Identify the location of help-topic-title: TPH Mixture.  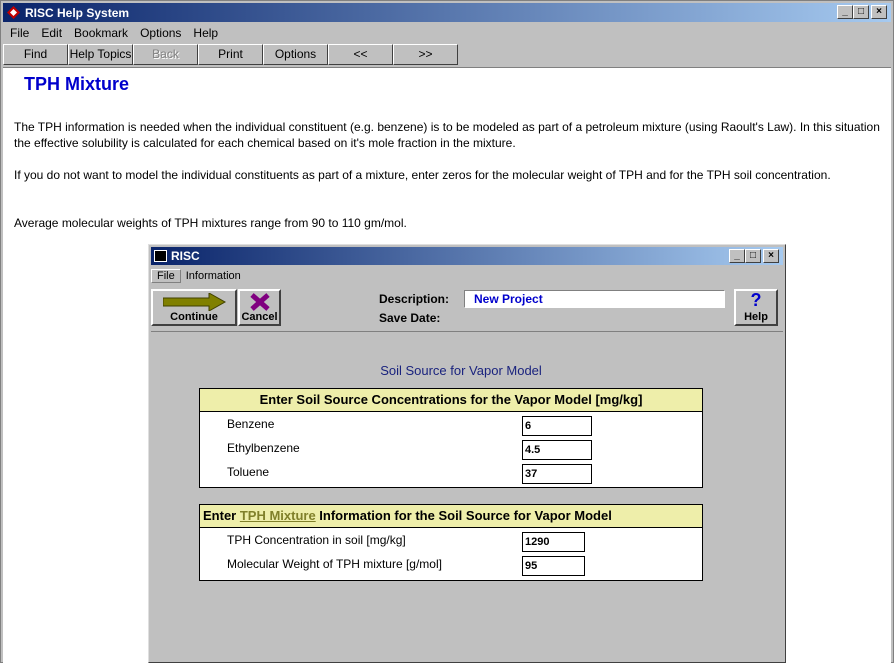
(77, 84).